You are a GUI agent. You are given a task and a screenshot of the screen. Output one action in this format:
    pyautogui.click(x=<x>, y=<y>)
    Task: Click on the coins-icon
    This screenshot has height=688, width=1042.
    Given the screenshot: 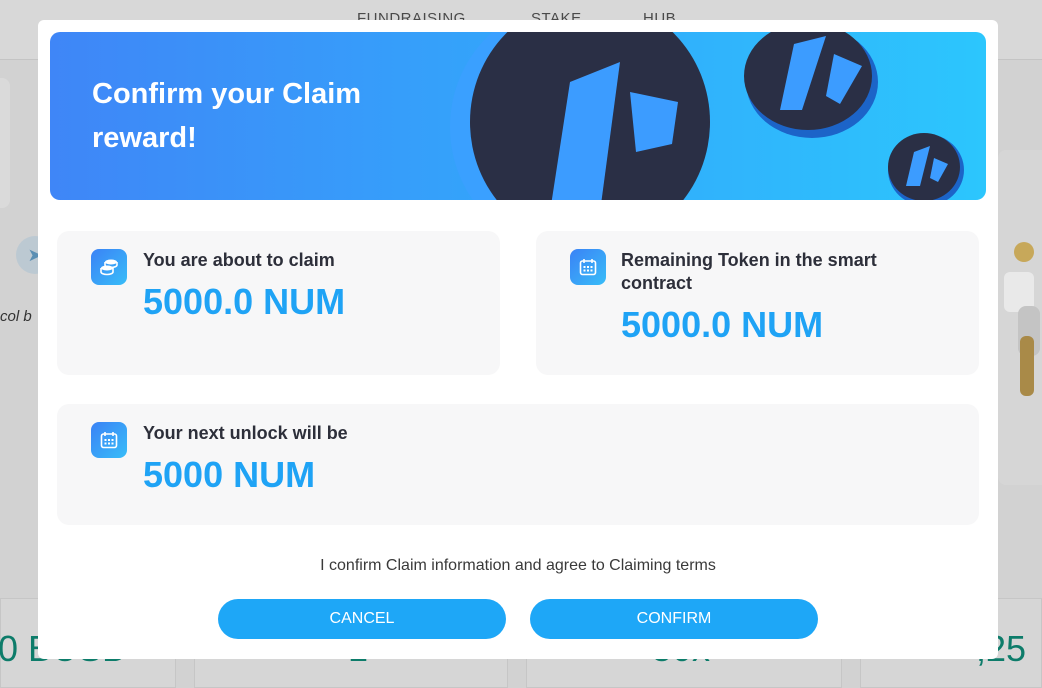 What is the action you would take?
    pyautogui.click(x=109, y=267)
    